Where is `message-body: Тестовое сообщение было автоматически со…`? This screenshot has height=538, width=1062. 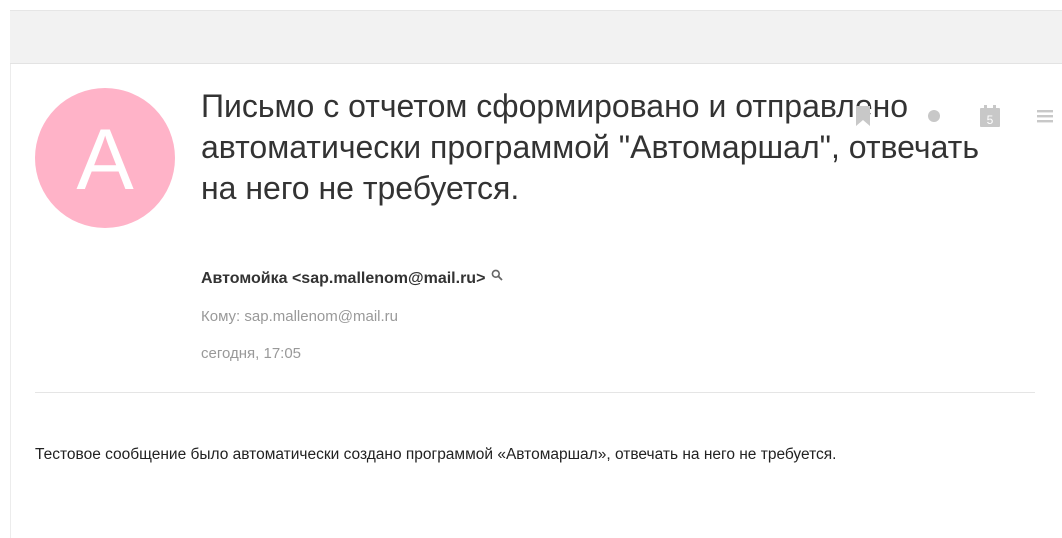 message-body: Тестовое сообщение было автоматически со… is located at coordinates (436, 454).